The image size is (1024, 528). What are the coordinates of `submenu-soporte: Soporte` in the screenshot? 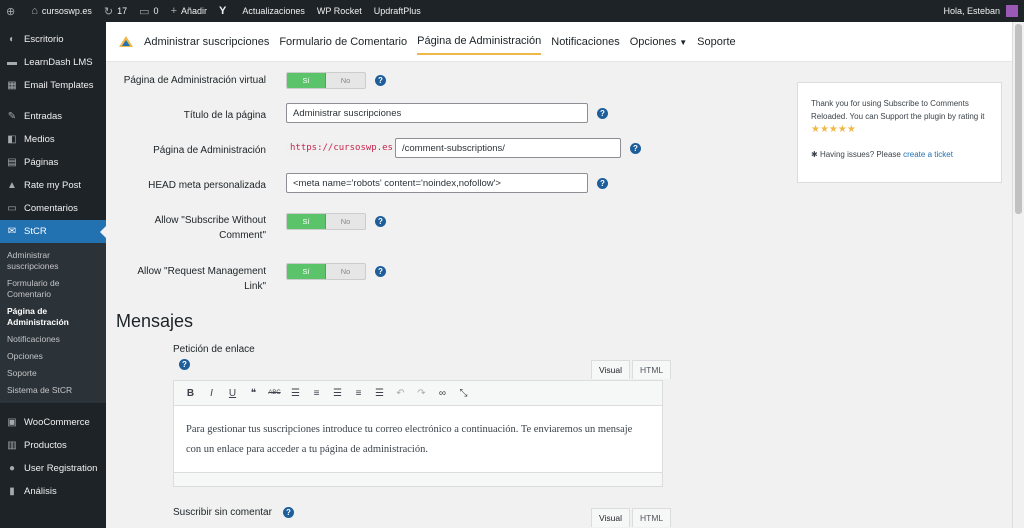 It's located at (53, 373).